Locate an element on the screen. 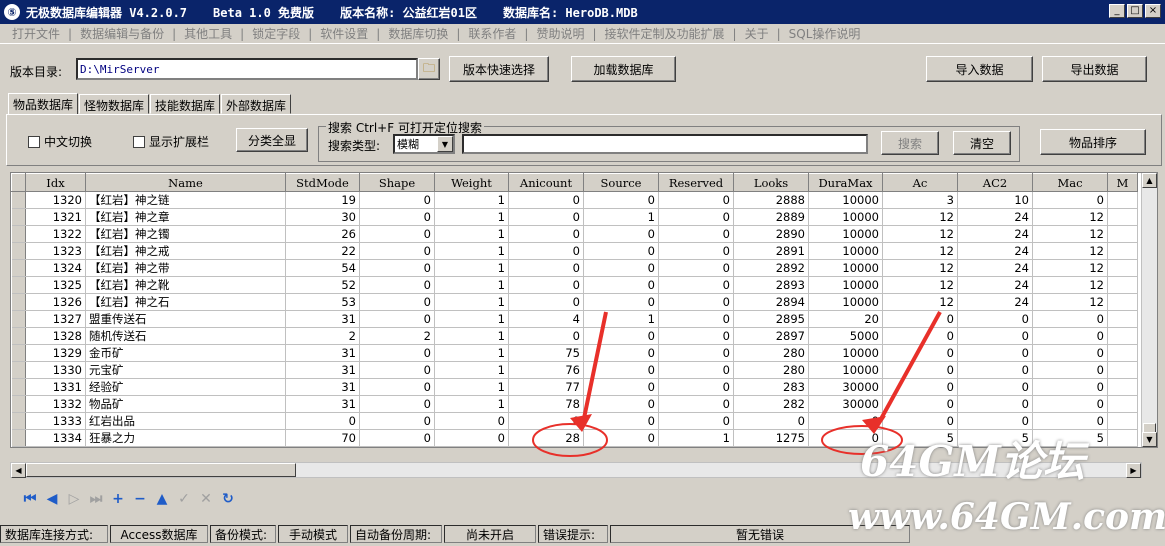 Image resolution: width=1165 pixels, height=546 pixels. table-cell: 2897 is located at coordinates (771, 336).